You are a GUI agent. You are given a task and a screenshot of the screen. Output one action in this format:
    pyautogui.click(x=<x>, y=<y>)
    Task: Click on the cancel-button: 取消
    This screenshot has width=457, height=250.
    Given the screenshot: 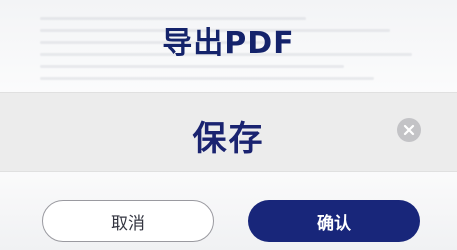 What is the action you would take?
    pyautogui.click(x=128, y=221)
    